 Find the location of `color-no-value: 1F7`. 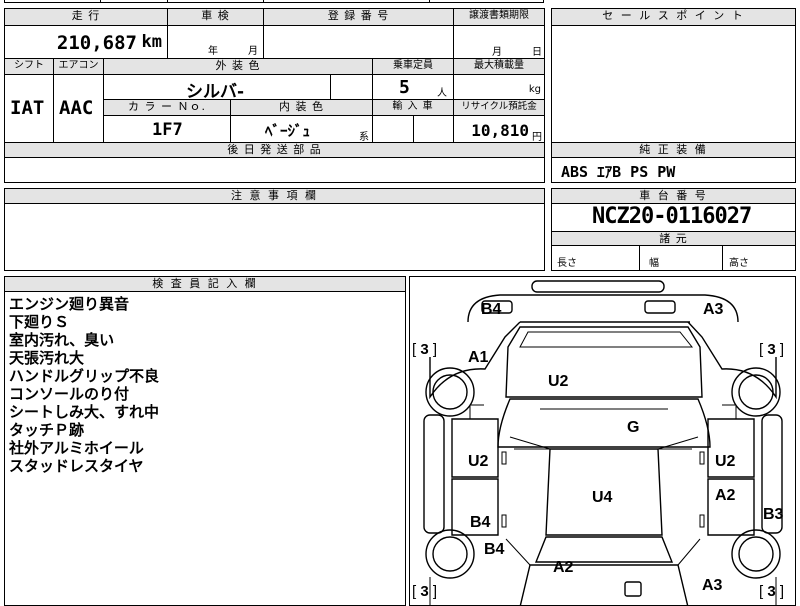

color-no-value: 1F7 is located at coordinates (167, 130).